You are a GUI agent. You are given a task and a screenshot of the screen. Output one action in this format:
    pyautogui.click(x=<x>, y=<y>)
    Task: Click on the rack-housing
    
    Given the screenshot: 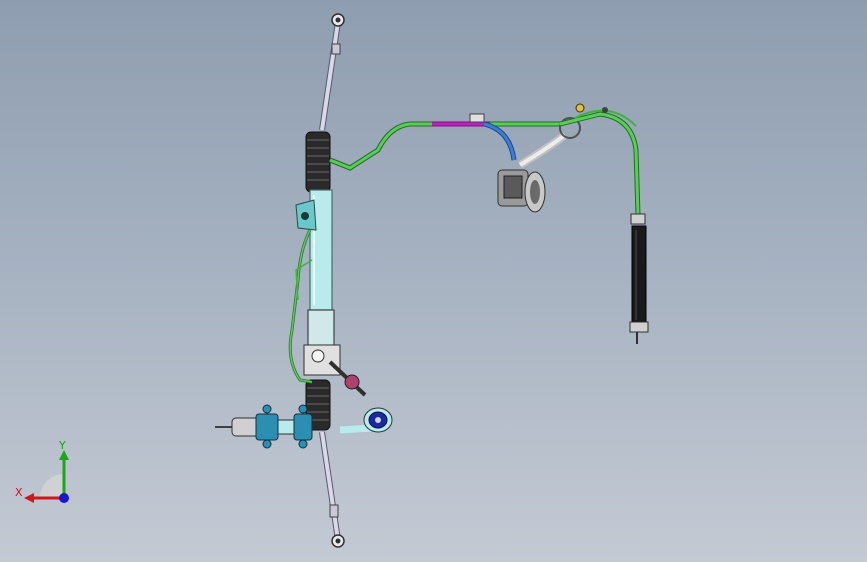 What is the action you would take?
    pyautogui.click(x=315, y=270)
    